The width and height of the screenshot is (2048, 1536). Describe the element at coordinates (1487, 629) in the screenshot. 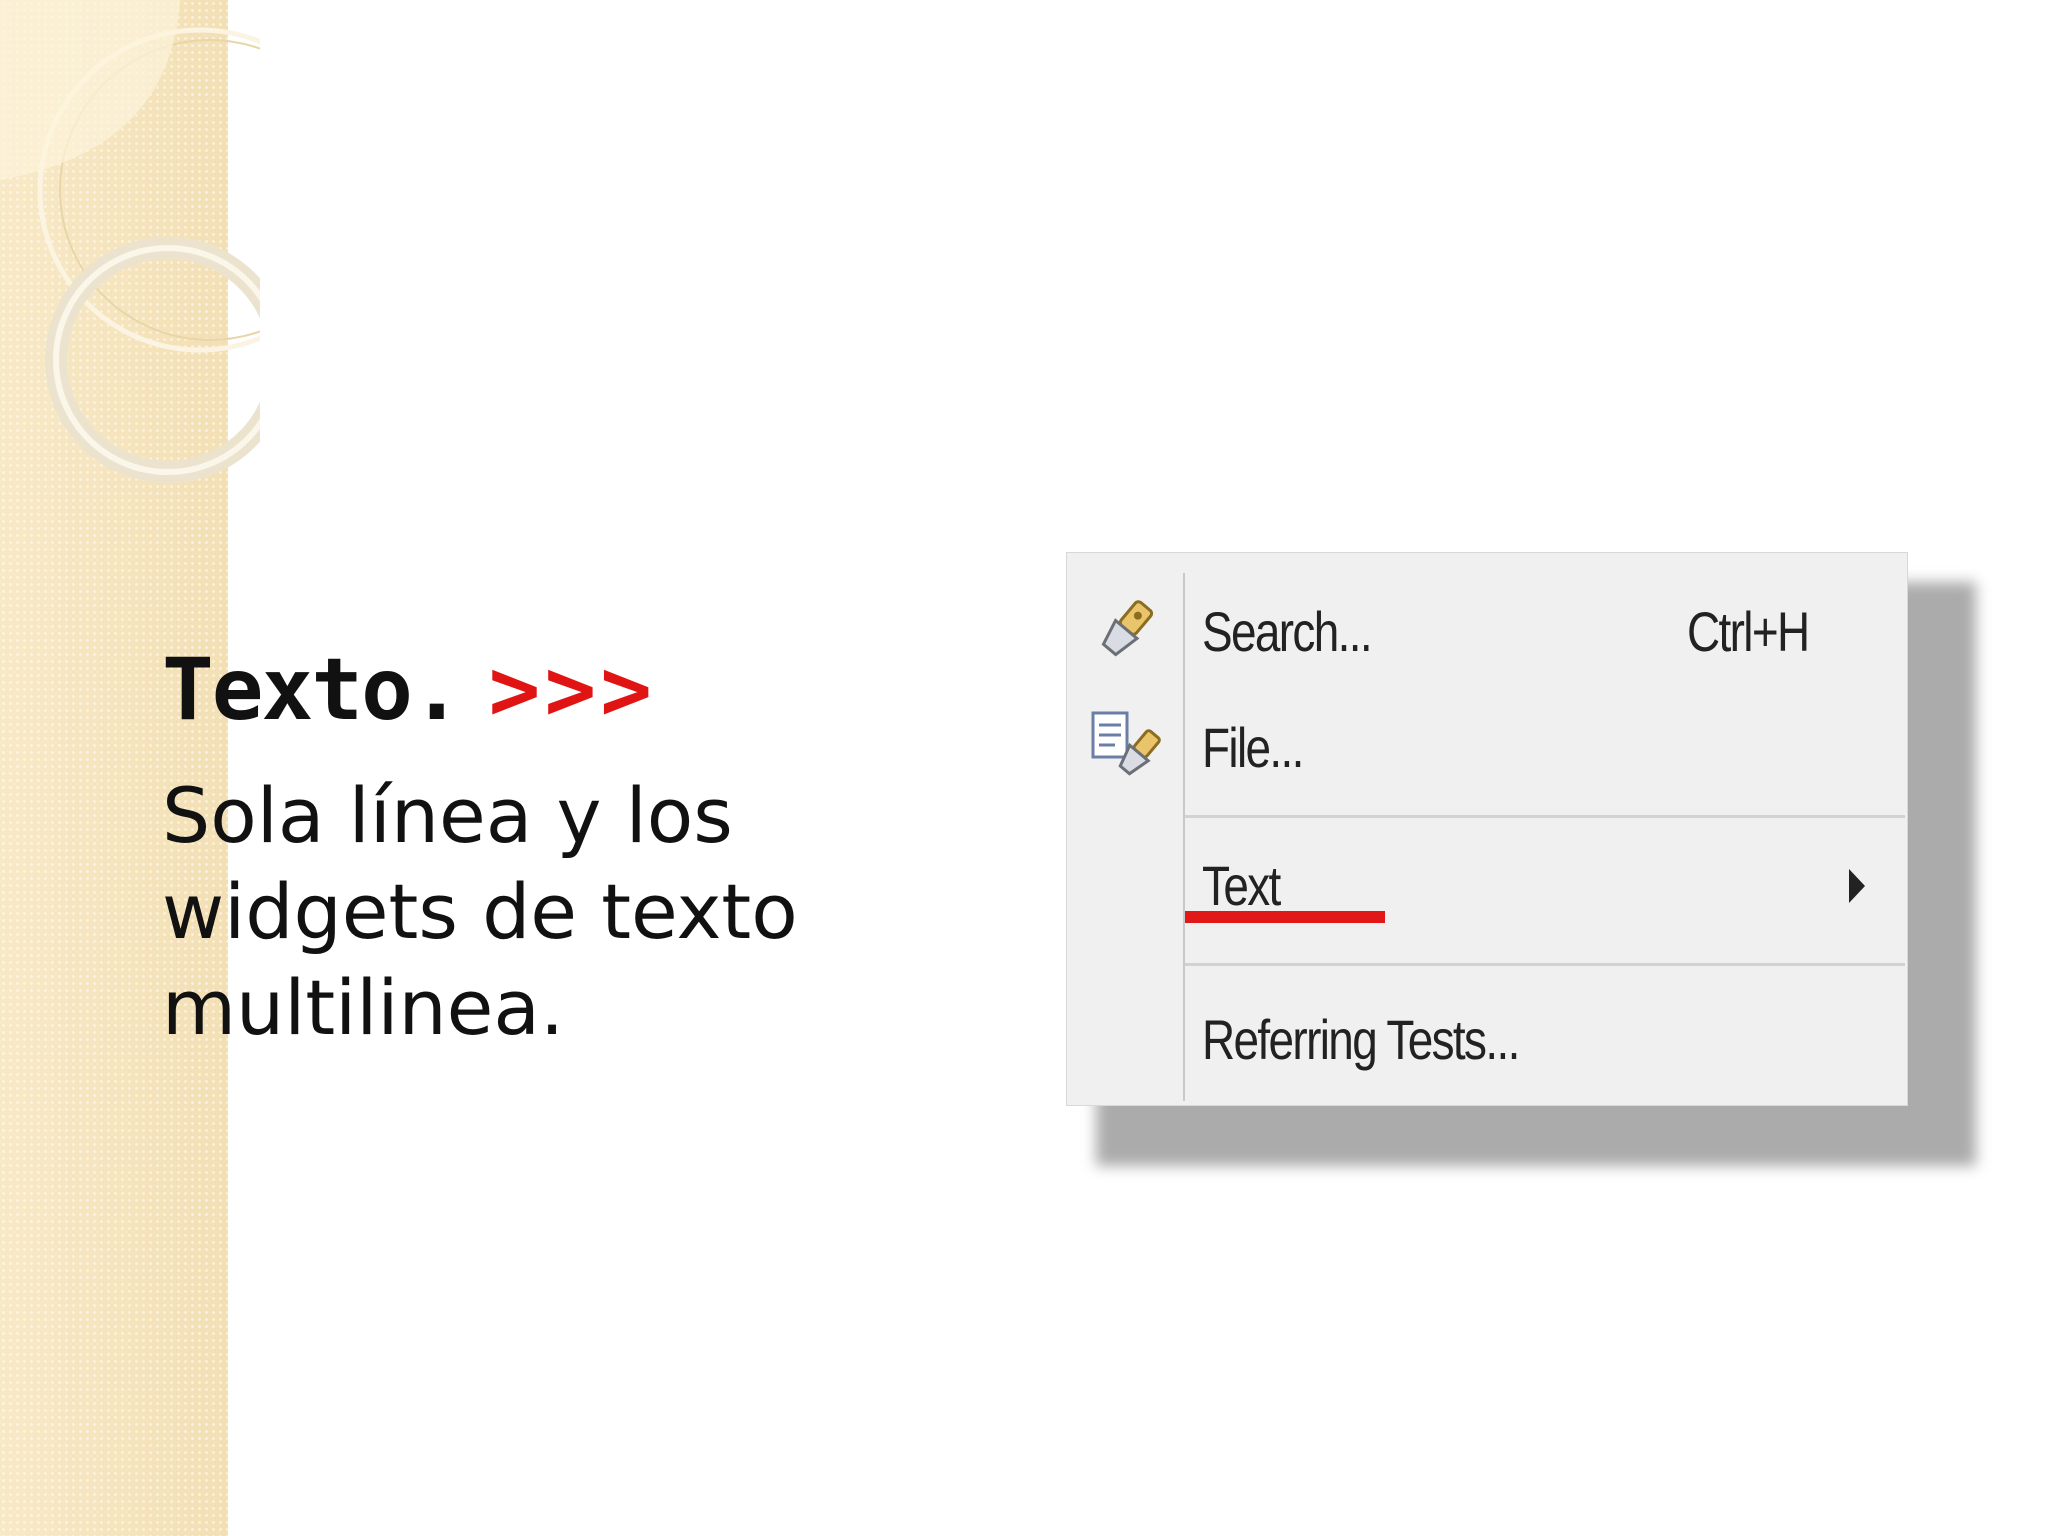

I see `menu-item-search: Search... Ctrl+H` at that location.